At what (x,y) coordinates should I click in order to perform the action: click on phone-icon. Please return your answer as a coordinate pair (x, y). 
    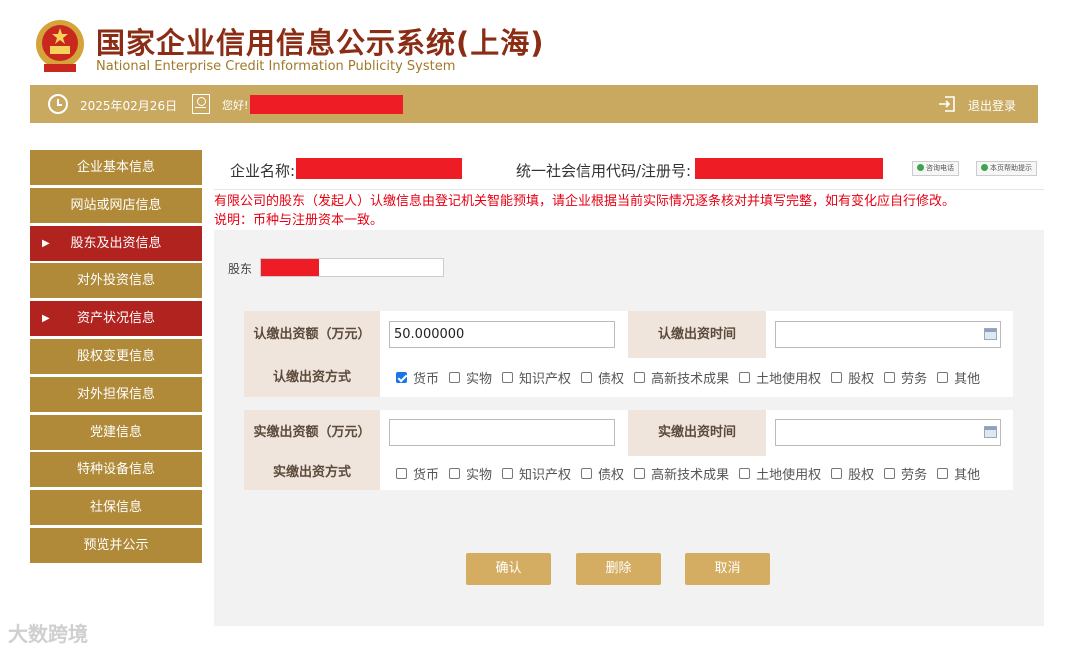
    Looking at the image, I should click on (920, 167).